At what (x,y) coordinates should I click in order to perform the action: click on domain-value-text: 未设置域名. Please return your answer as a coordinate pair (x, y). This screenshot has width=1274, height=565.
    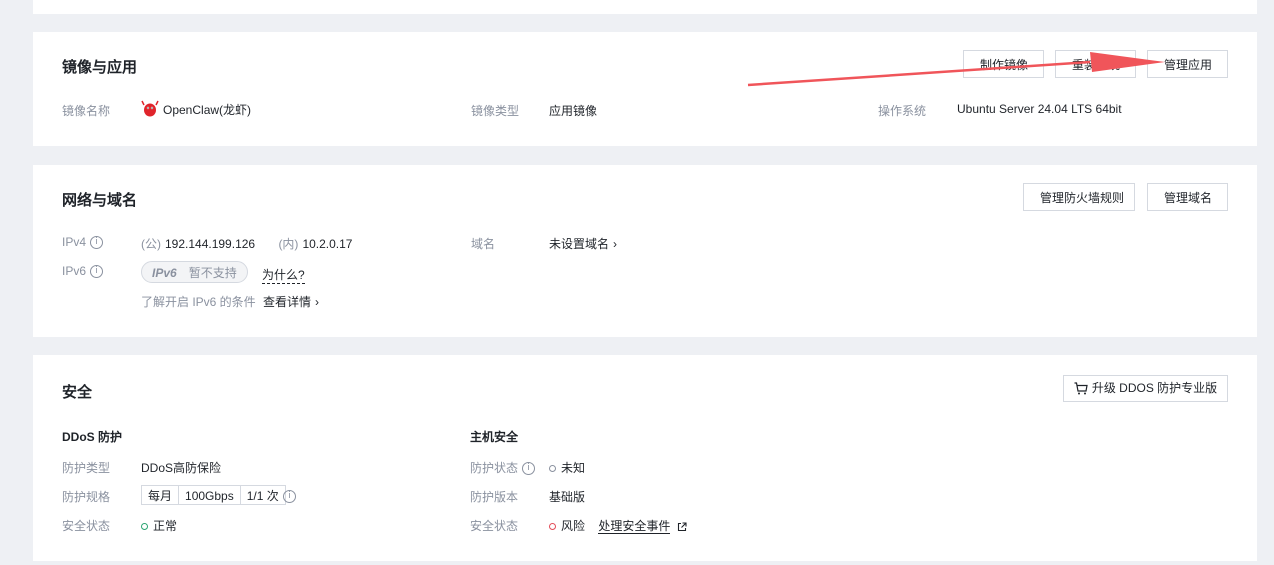
    Looking at the image, I should click on (579, 244).